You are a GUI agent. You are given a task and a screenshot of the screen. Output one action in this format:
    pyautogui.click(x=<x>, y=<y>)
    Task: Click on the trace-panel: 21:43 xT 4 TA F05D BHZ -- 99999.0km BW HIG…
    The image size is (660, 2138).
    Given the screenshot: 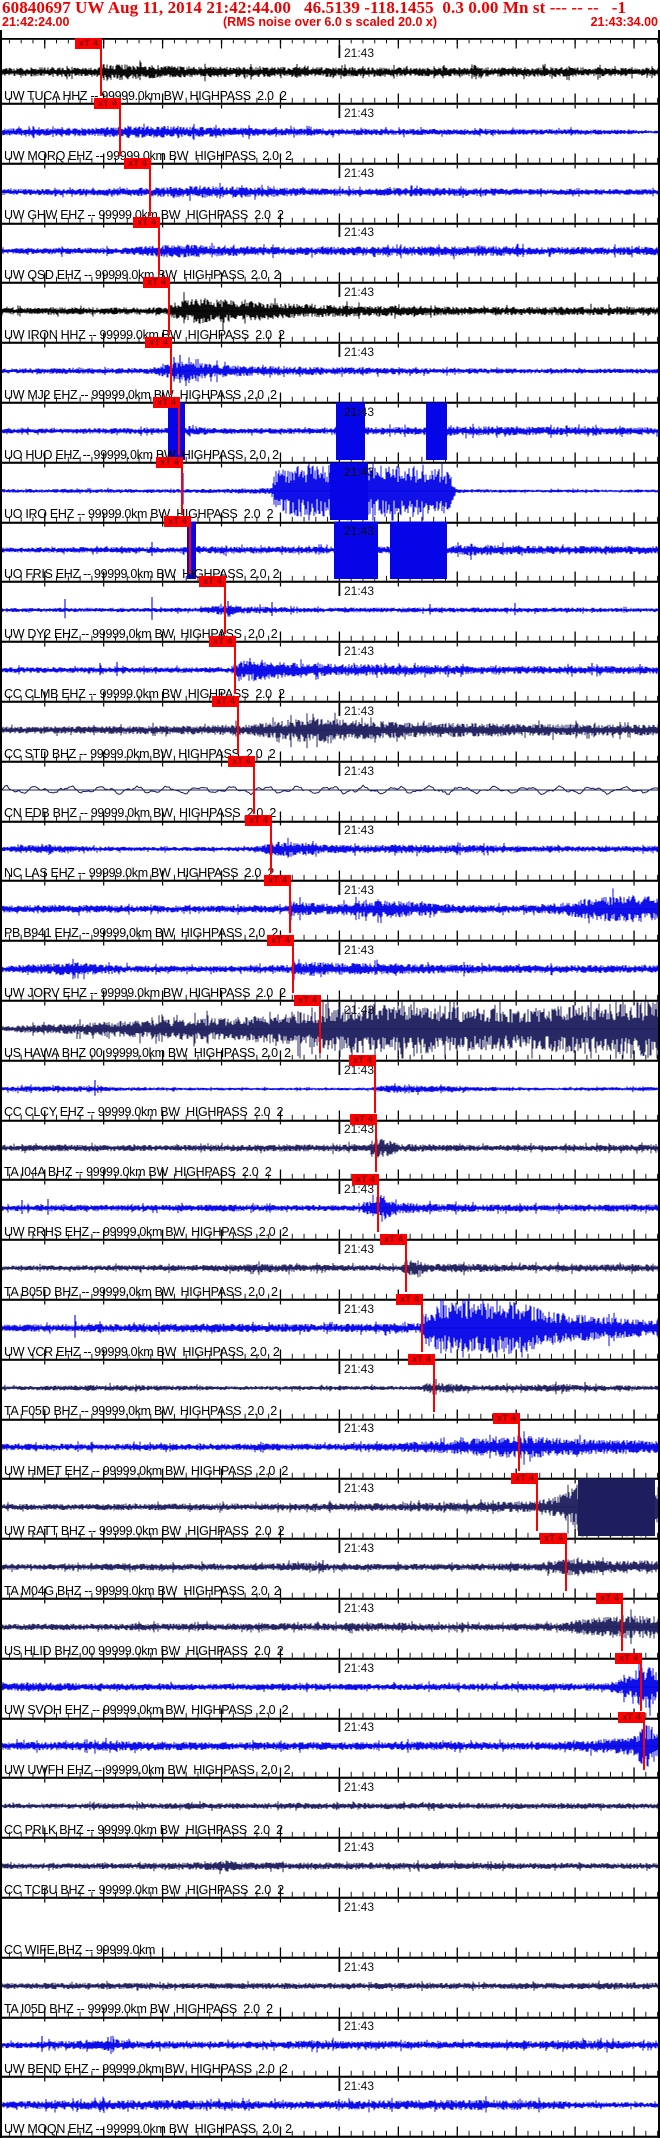 What is the action you would take?
    pyautogui.click(x=330, y=1387)
    